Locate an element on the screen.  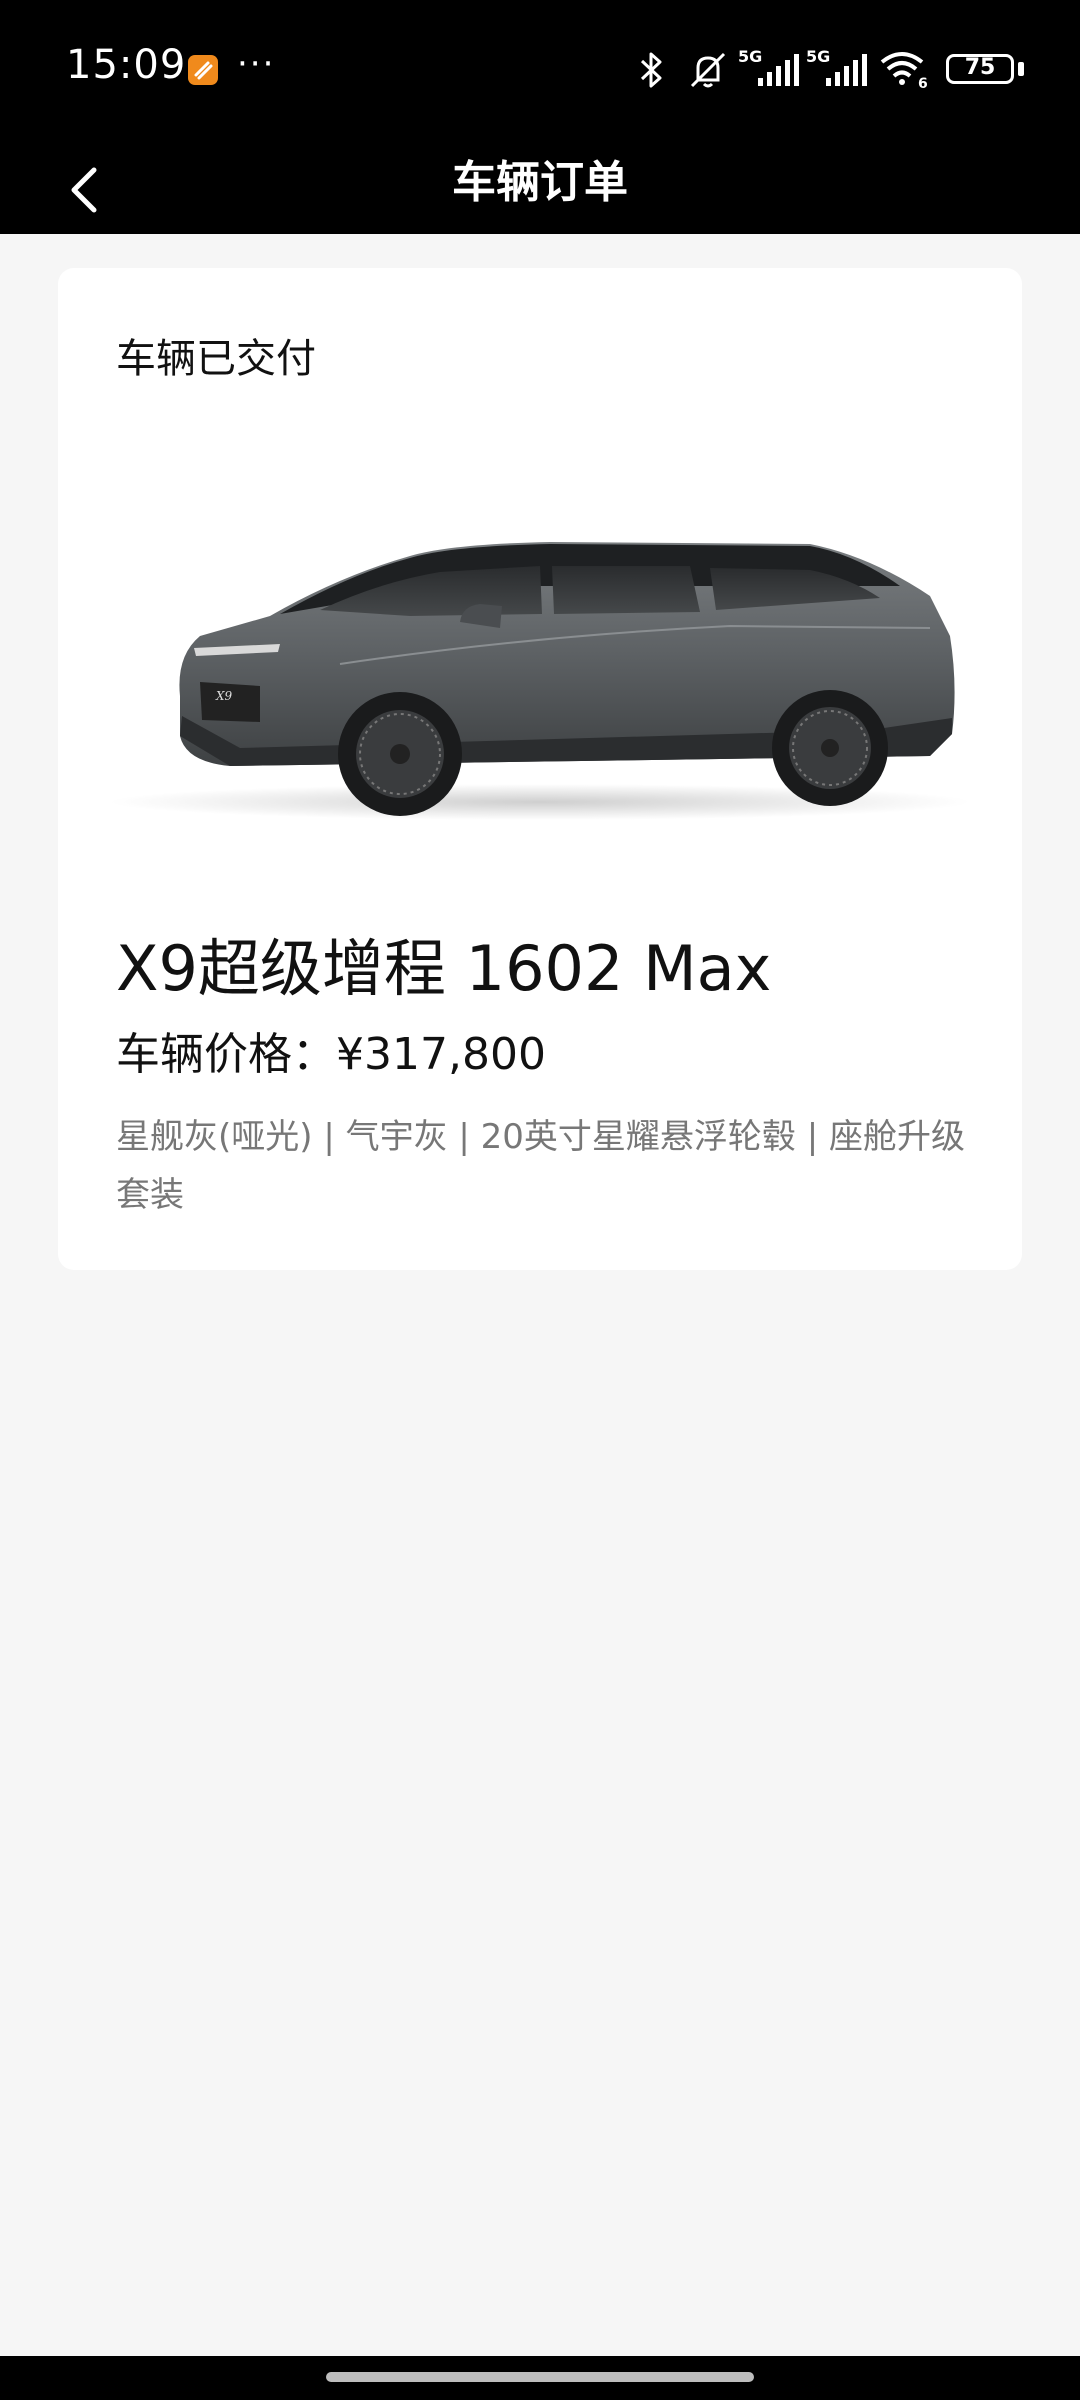
home-indicator is located at coordinates (540, 2377).